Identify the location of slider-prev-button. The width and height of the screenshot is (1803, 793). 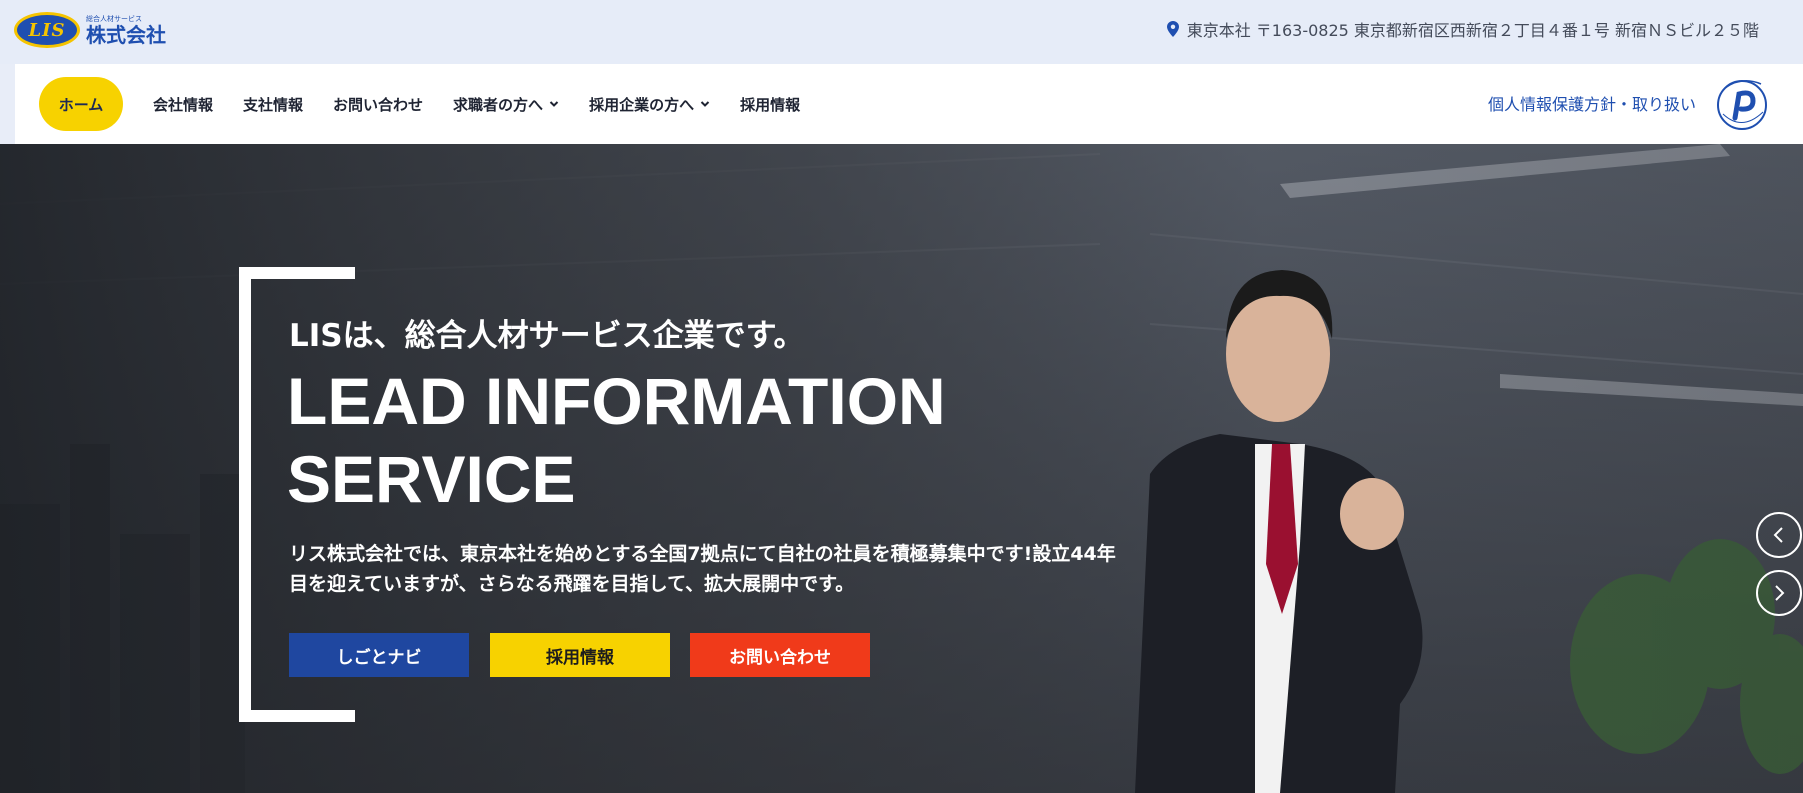
(1779, 535).